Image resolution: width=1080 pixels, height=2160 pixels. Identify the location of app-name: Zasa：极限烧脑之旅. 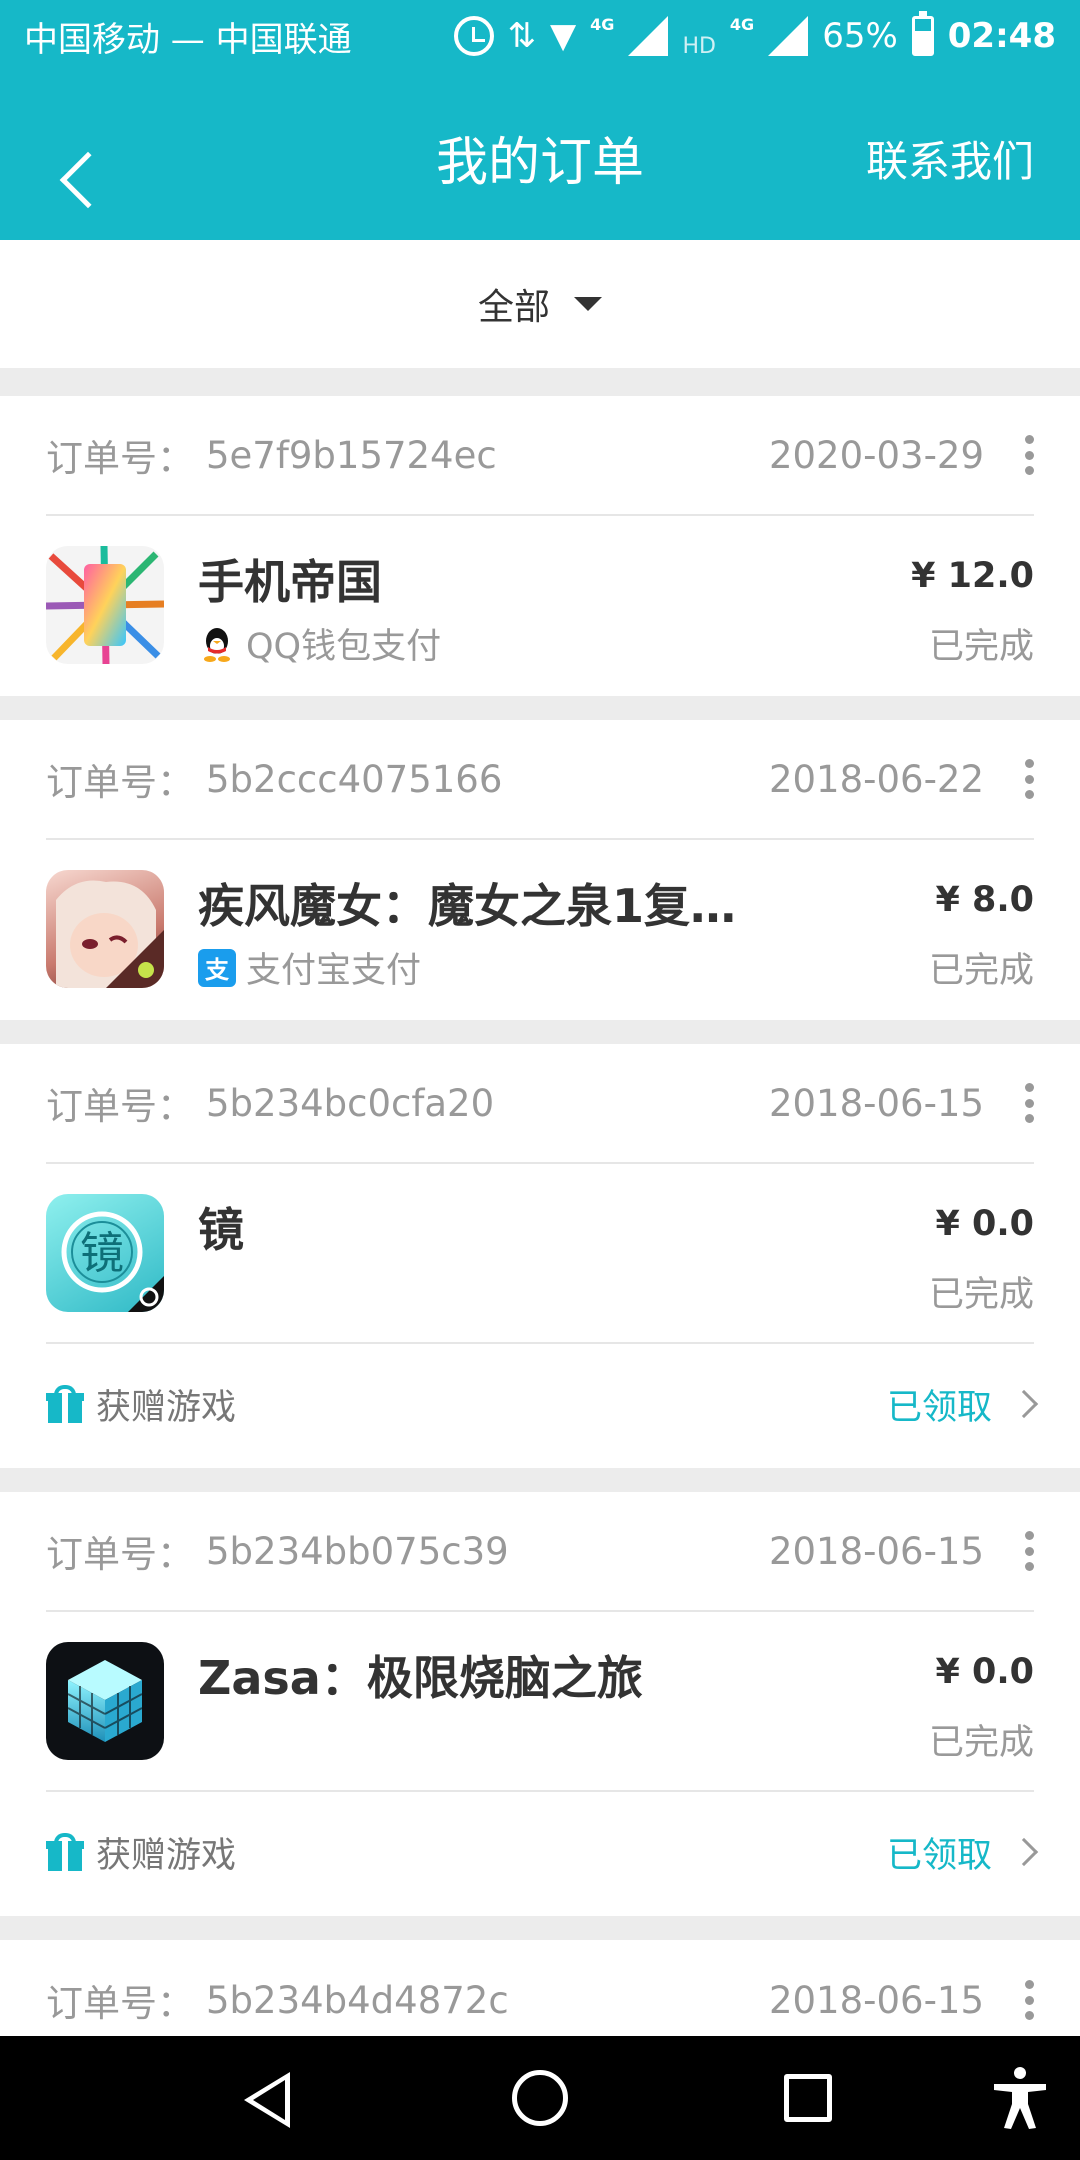
(420, 1678).